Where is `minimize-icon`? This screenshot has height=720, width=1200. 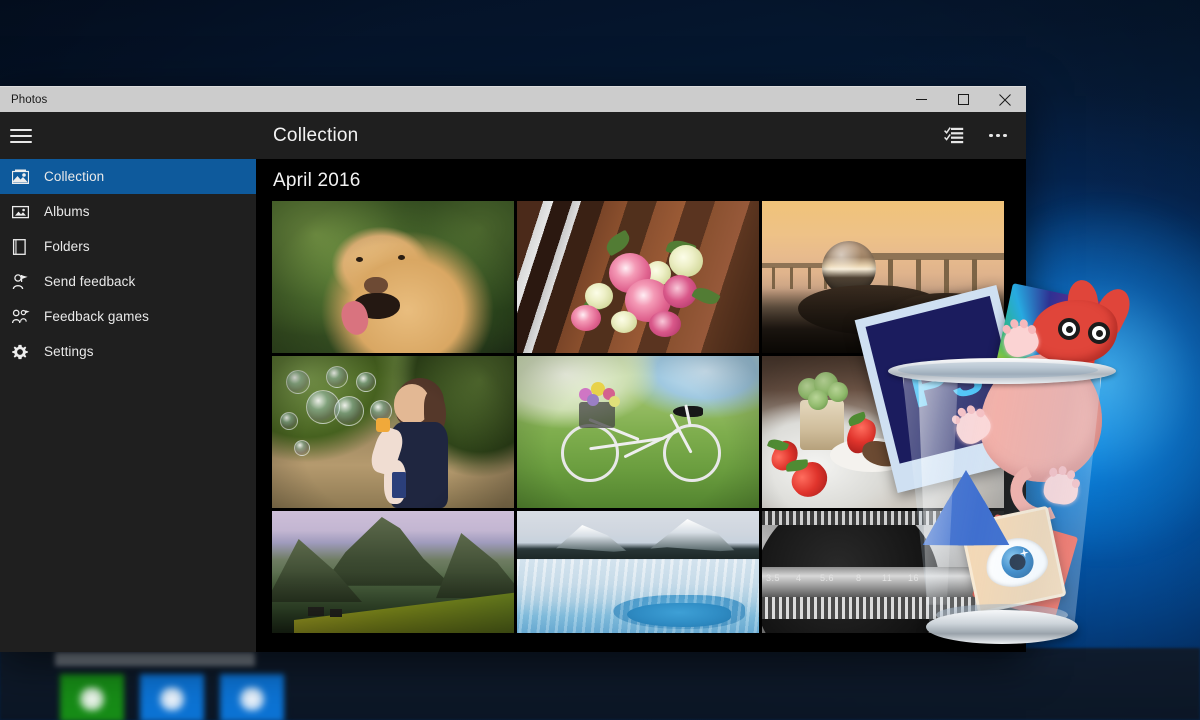
minimize-icon is located at coordinates (921, 99).